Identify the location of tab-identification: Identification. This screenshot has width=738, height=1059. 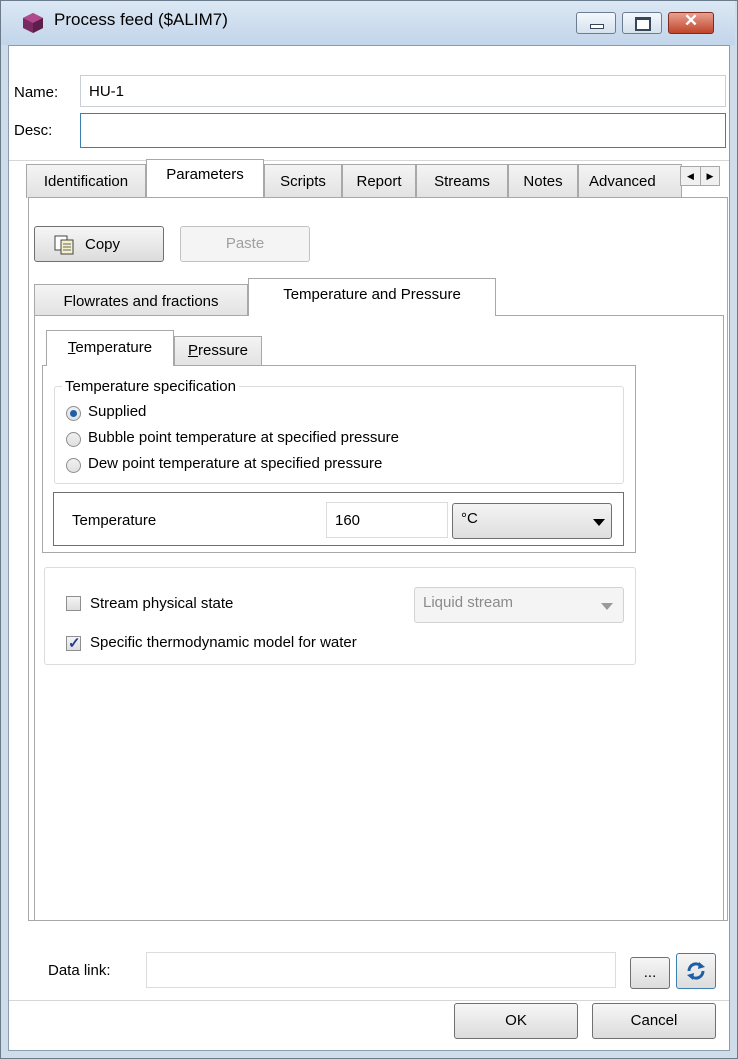
(86, 181).